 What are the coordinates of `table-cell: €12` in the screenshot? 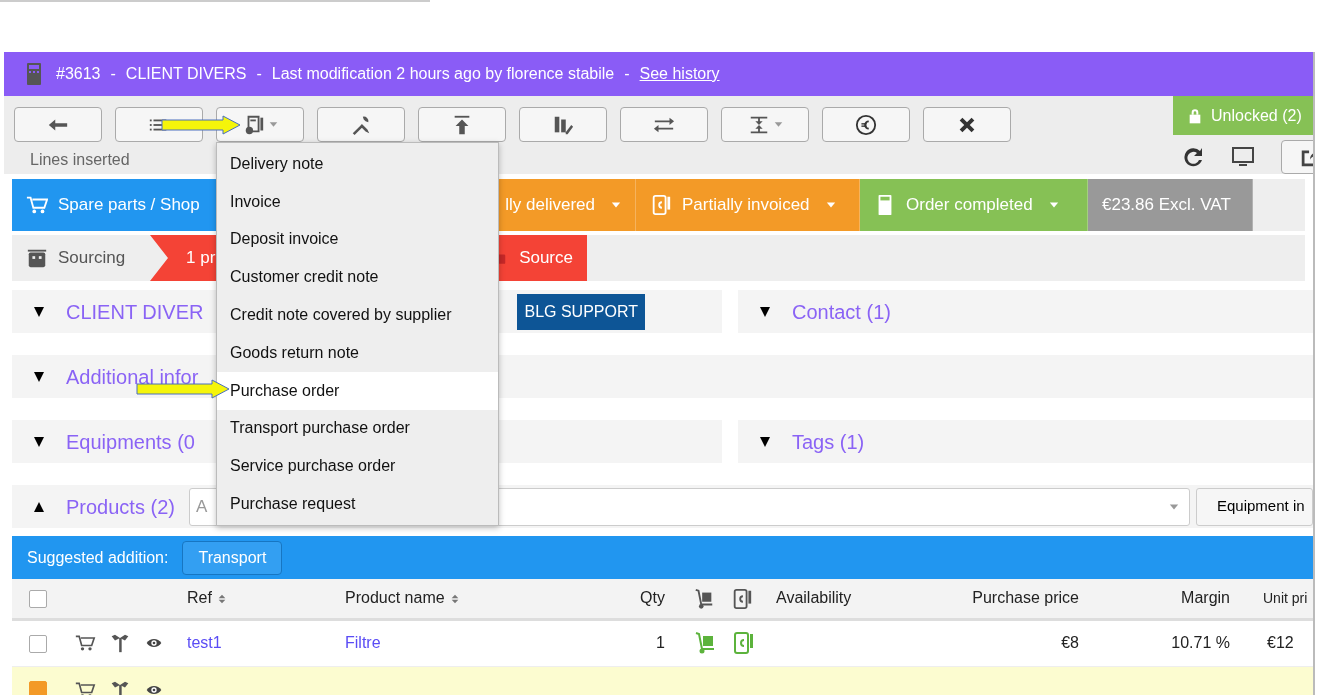 It's located at (1280, 642).